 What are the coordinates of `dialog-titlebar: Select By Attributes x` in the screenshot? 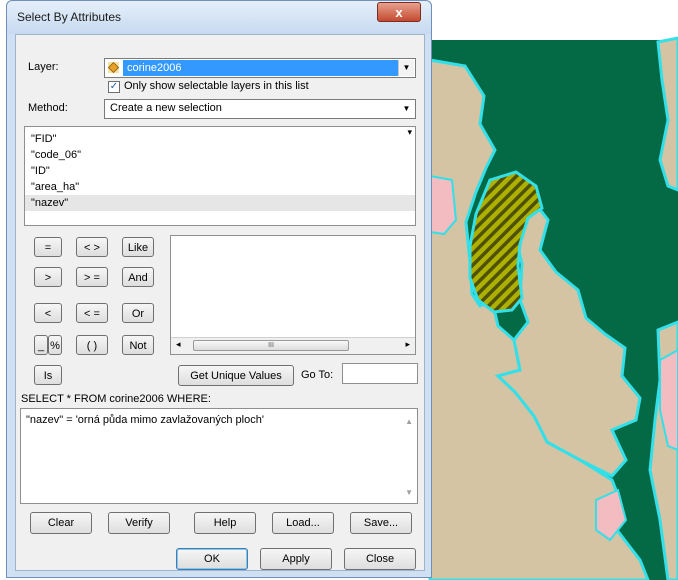 It's located at (219, 17).